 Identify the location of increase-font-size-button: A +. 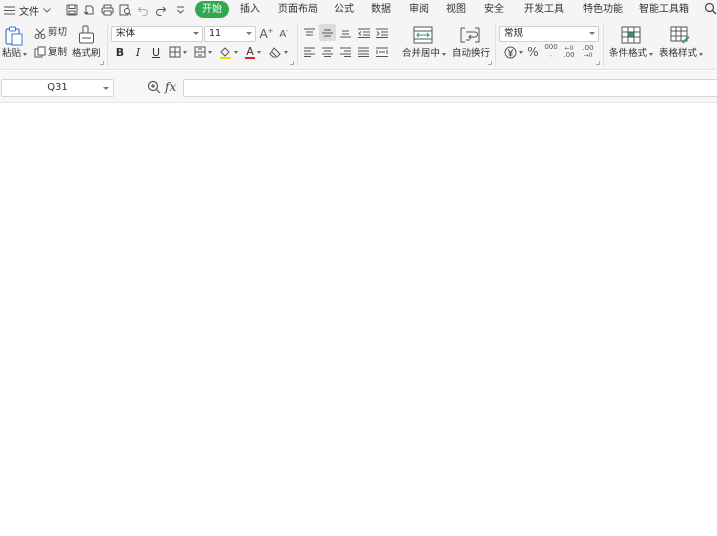
(266, 34).